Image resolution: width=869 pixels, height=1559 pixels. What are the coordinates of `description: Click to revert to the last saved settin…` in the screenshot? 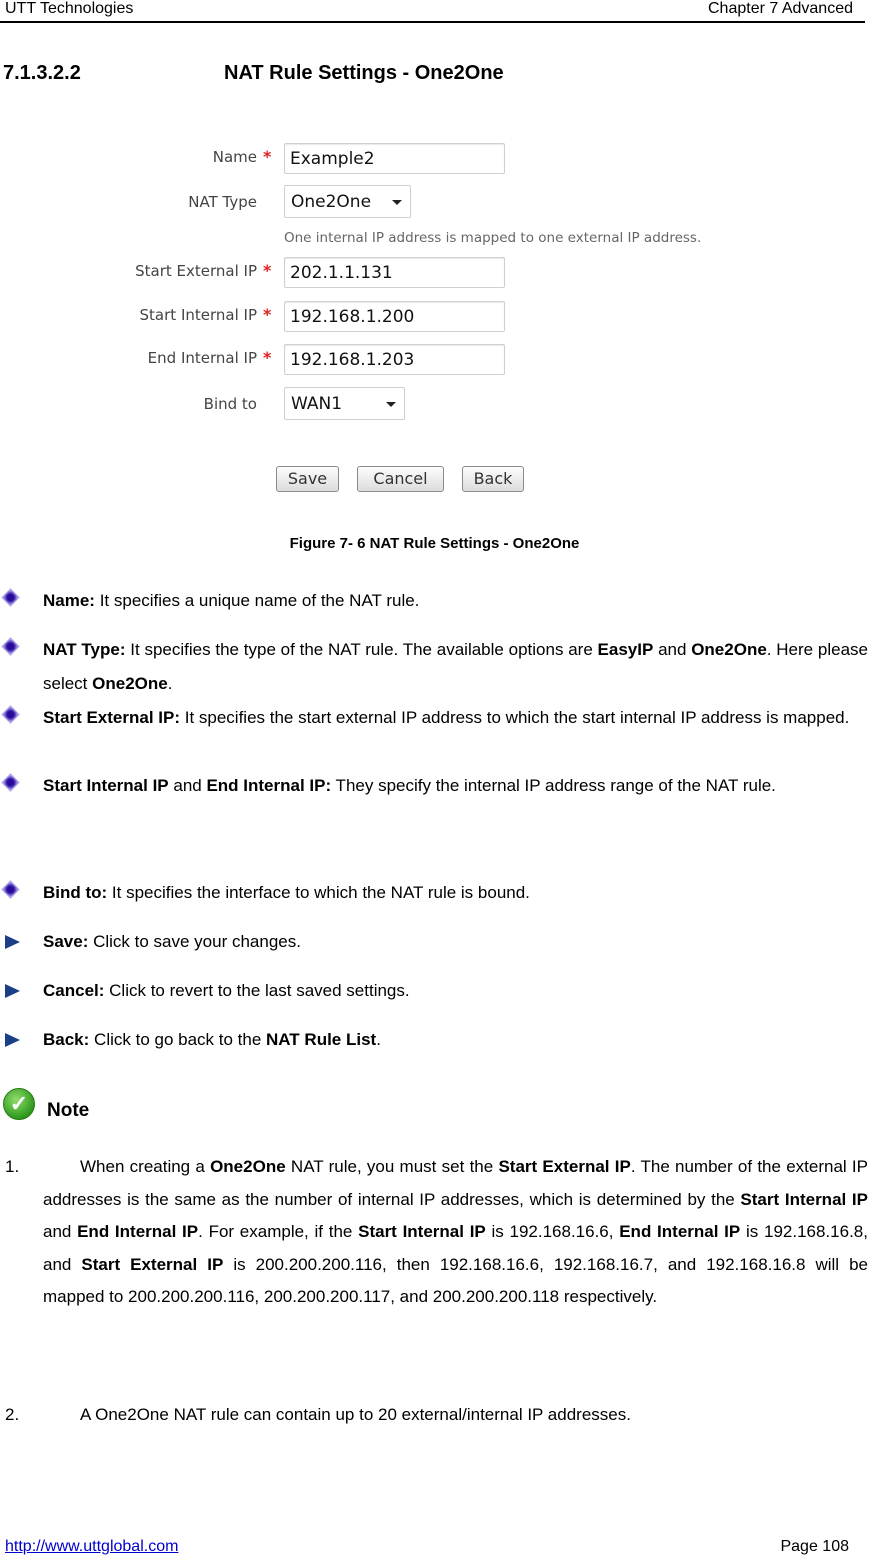 It's located at (257, 990).